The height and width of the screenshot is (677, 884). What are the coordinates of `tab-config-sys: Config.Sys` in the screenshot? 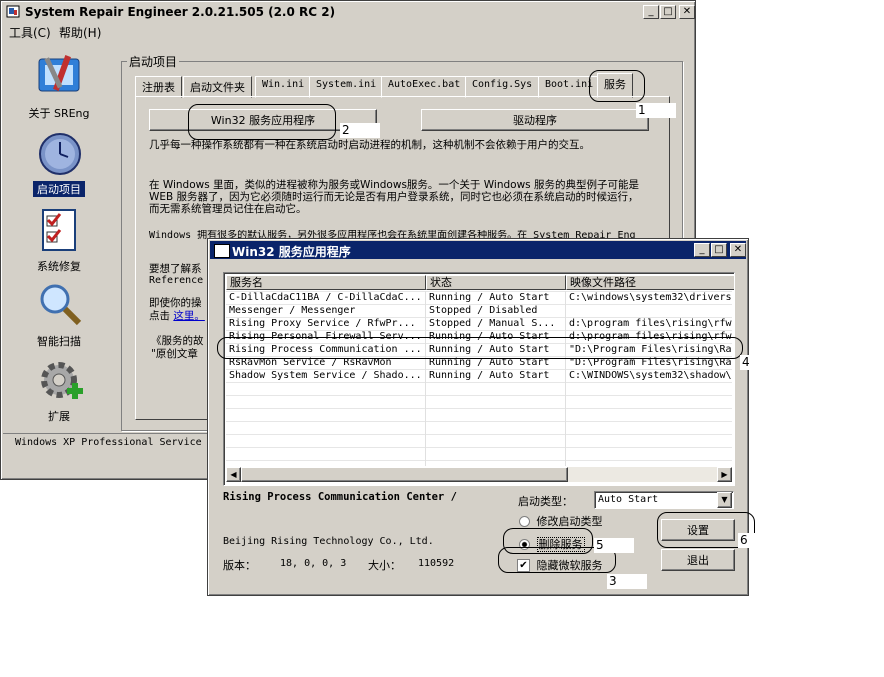 It's located at (502, 87).